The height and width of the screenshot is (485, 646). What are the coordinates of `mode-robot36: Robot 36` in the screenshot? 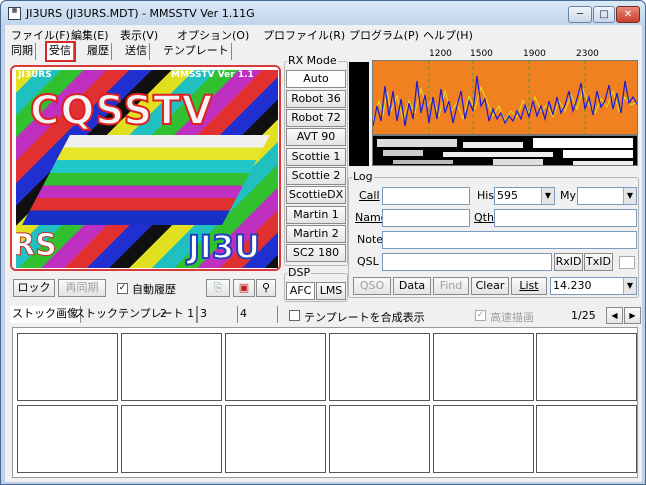 It's located at (316, 99).